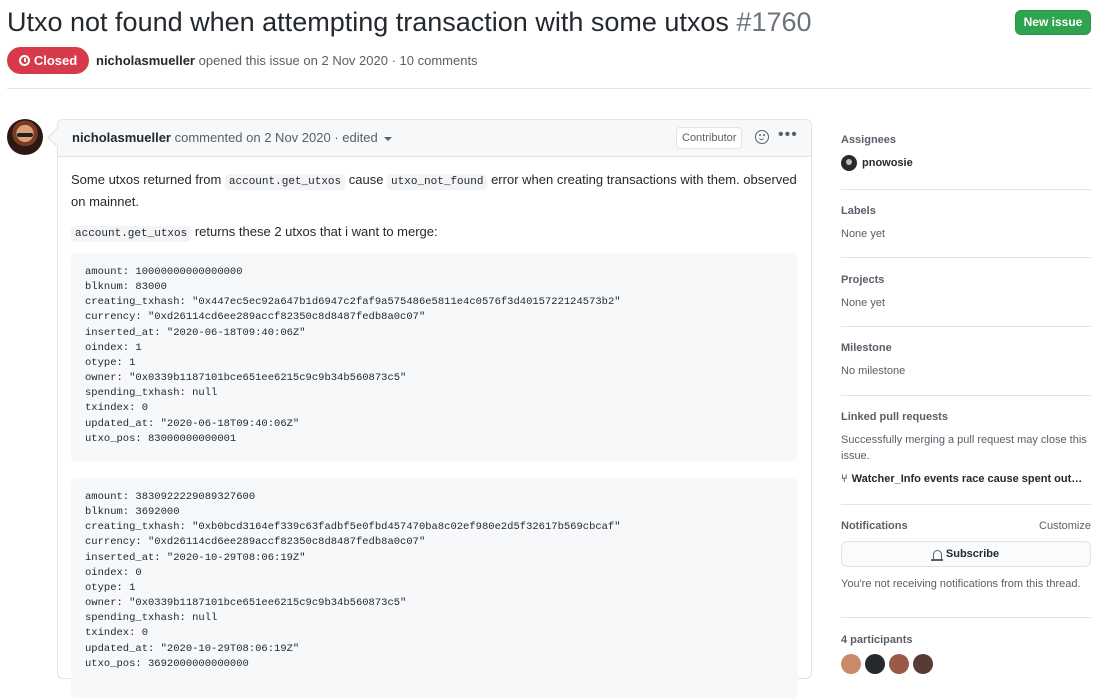 The width and height of the screenshot is (1100, 698). What do you see at coordinates (844, 479) in the screenshot?
I see `pull-request-icon: ⑂` at bounding box center [844, 479].